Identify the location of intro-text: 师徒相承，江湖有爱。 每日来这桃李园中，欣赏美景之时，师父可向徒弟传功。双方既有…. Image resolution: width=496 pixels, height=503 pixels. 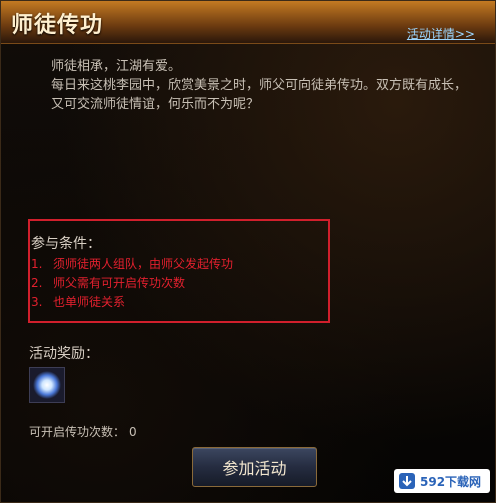
(254, 85).